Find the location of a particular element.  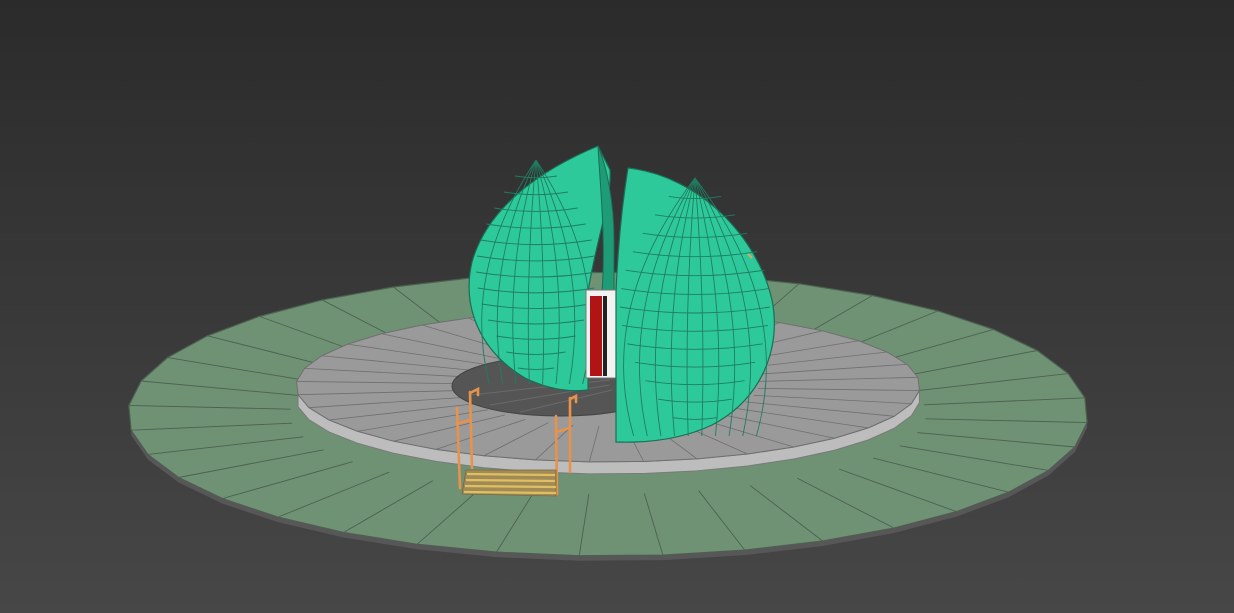

doorway is located at coordinates (601, 334).